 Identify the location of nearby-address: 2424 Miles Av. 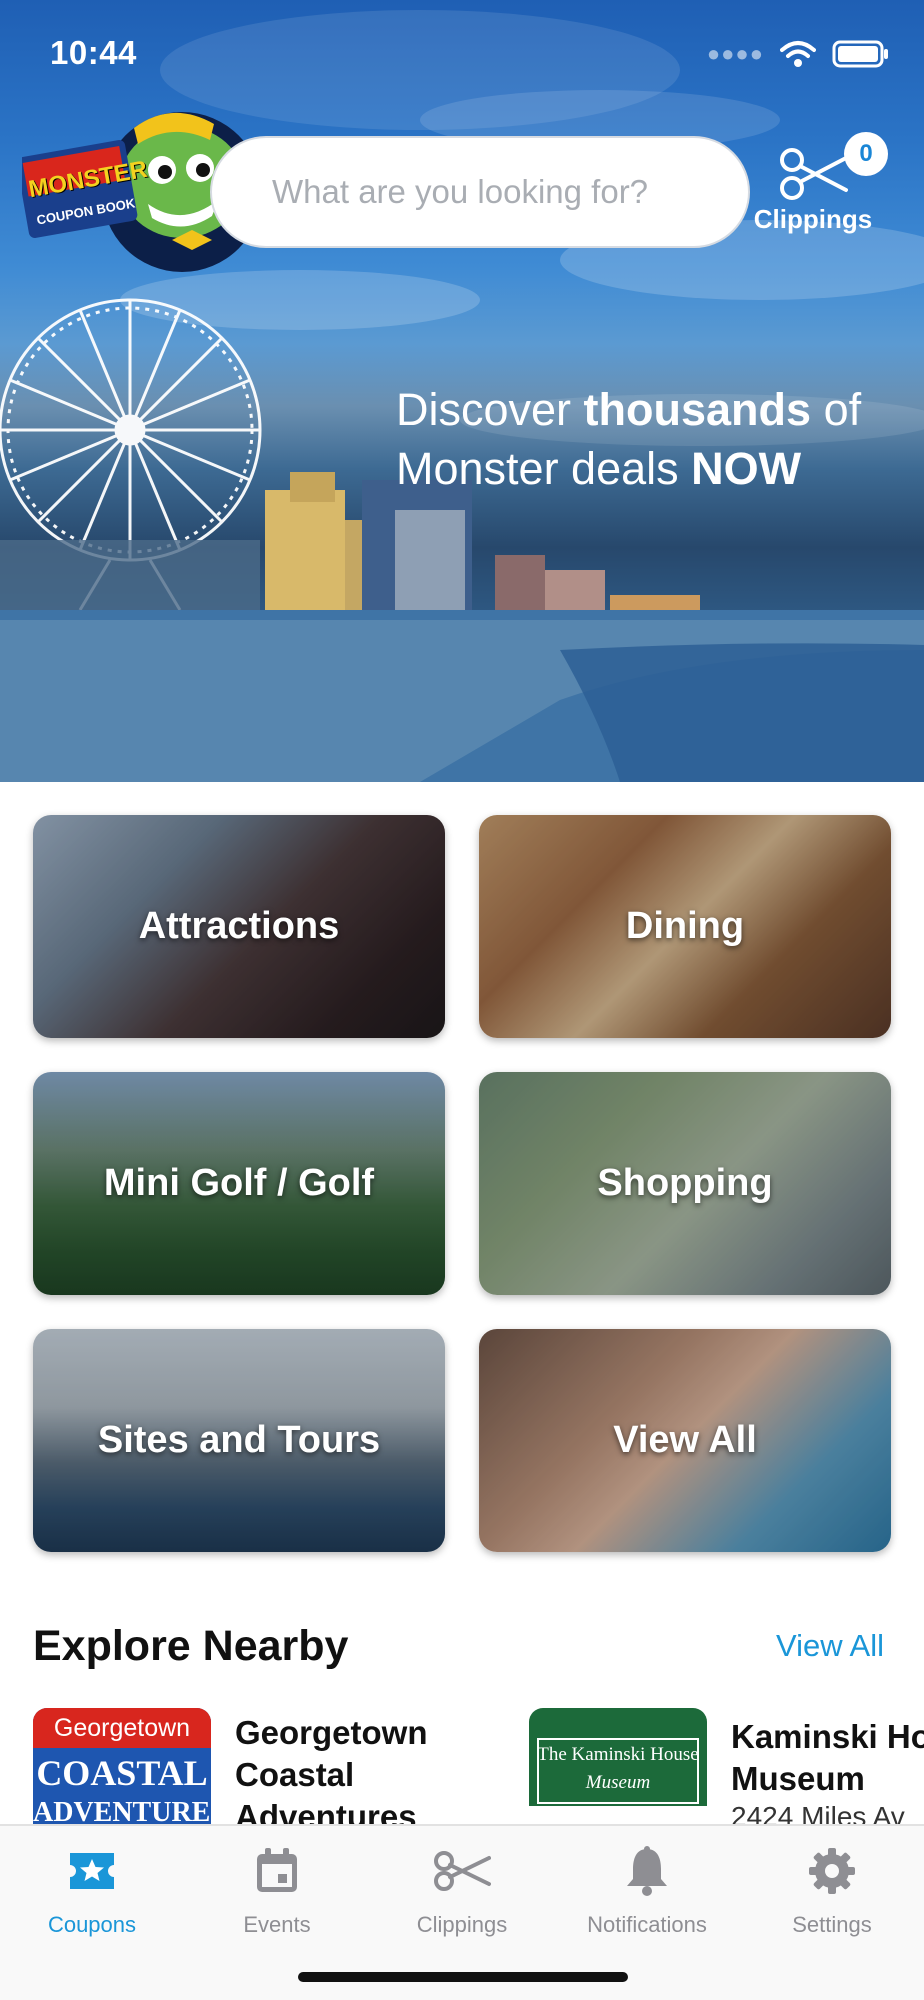
(818, 1812).